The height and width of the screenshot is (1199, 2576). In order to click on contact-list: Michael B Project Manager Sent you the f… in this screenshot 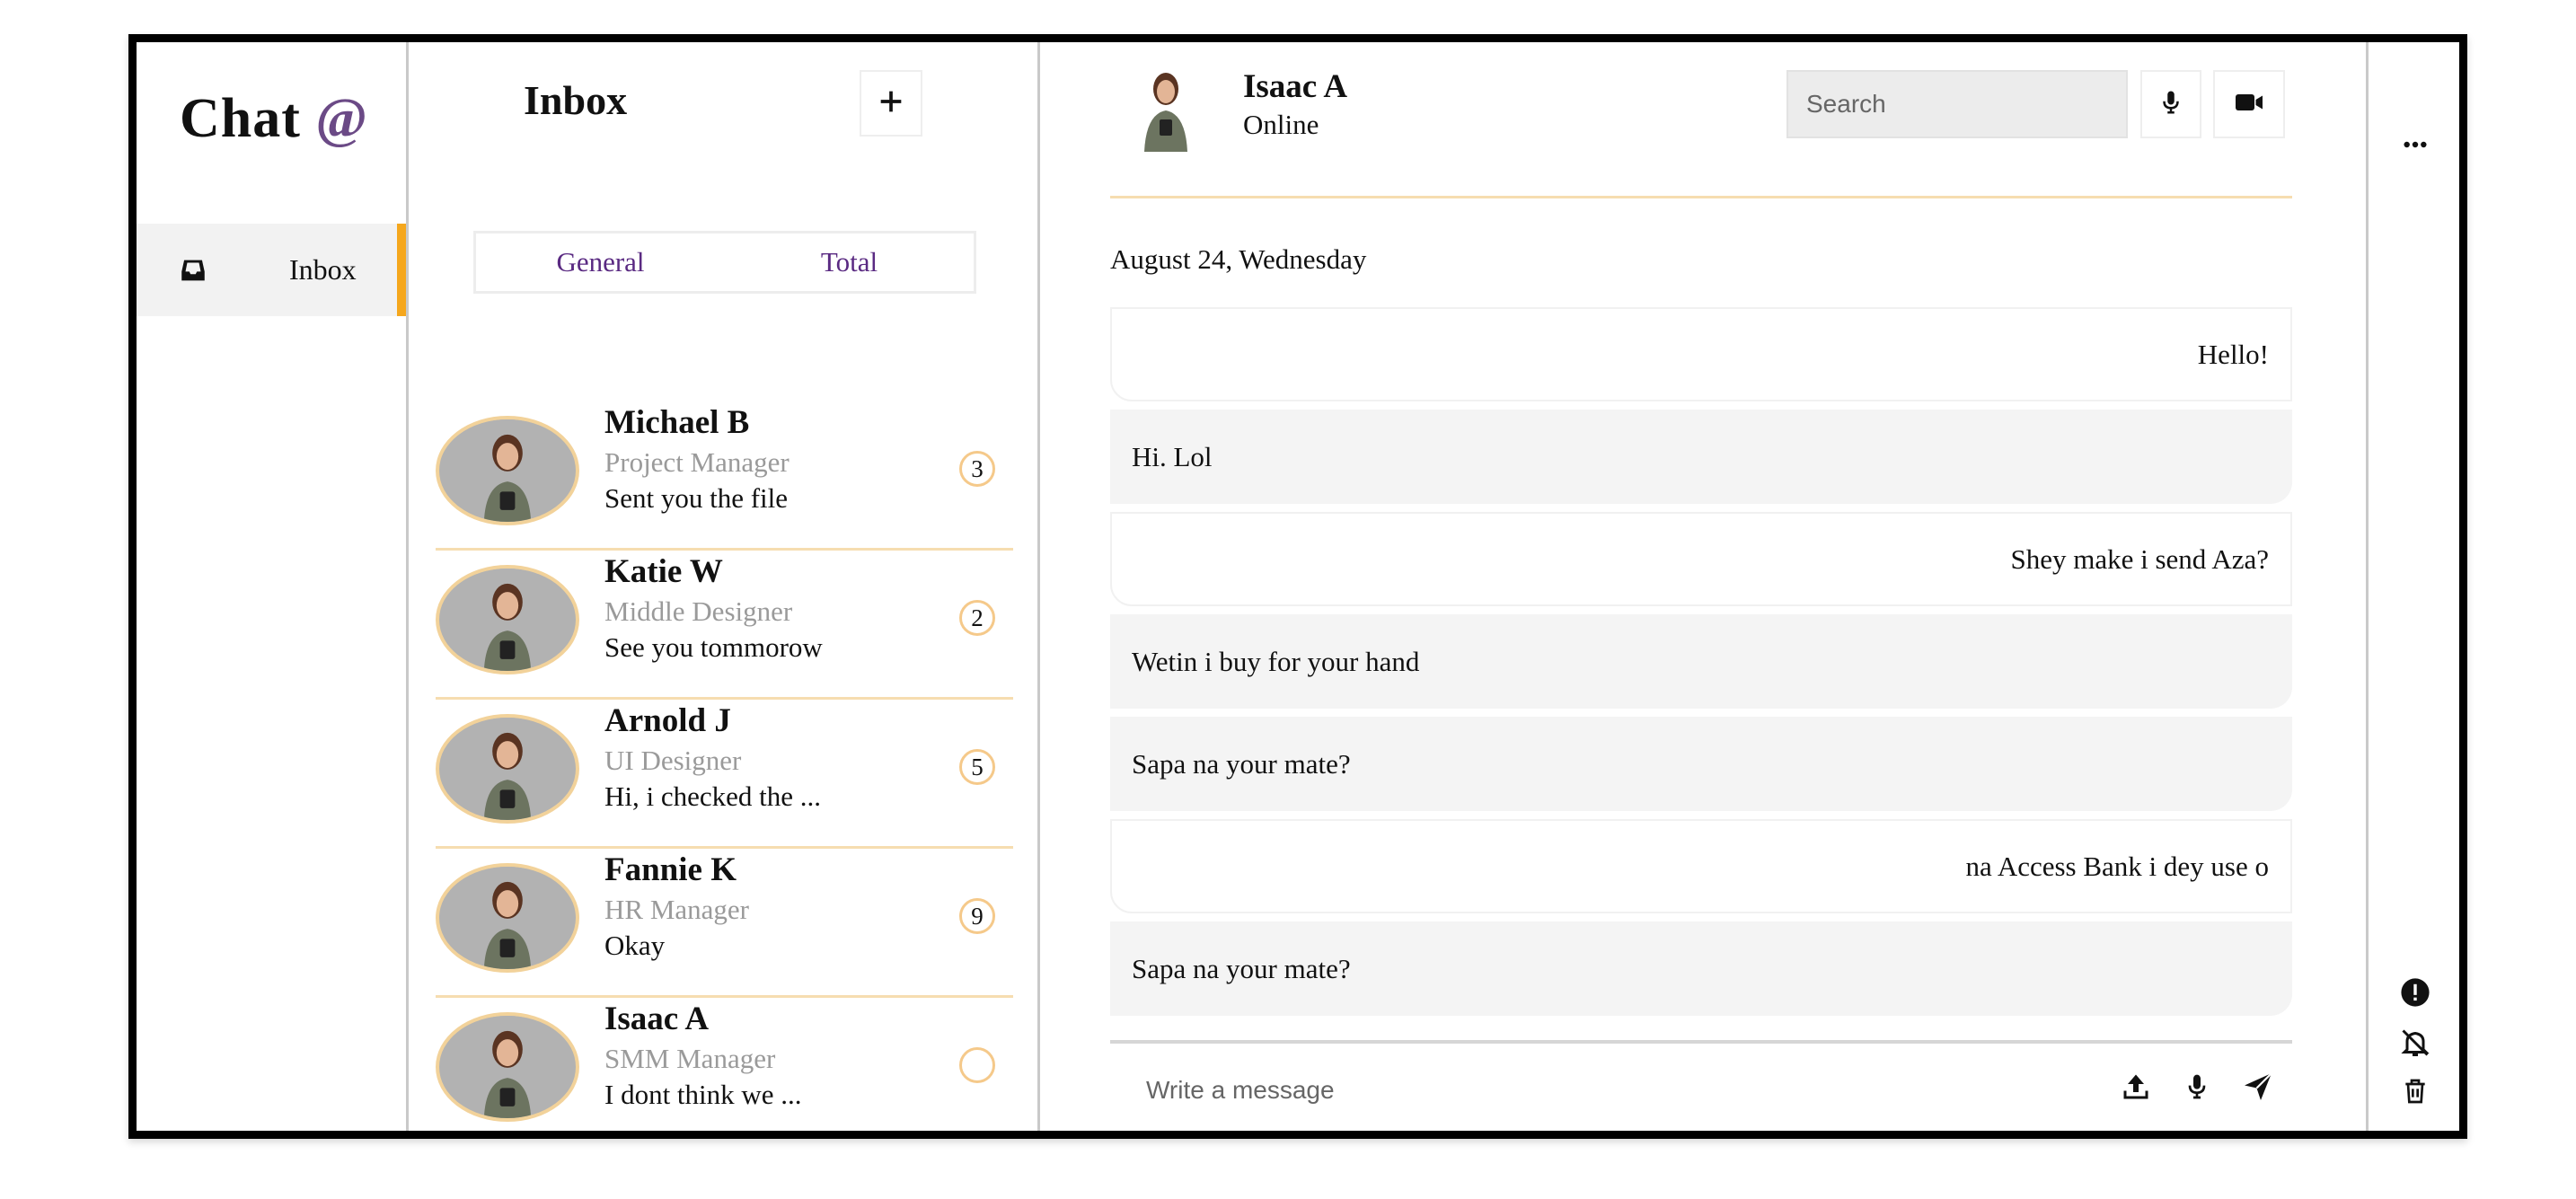, I will do `click(724, 766)`.